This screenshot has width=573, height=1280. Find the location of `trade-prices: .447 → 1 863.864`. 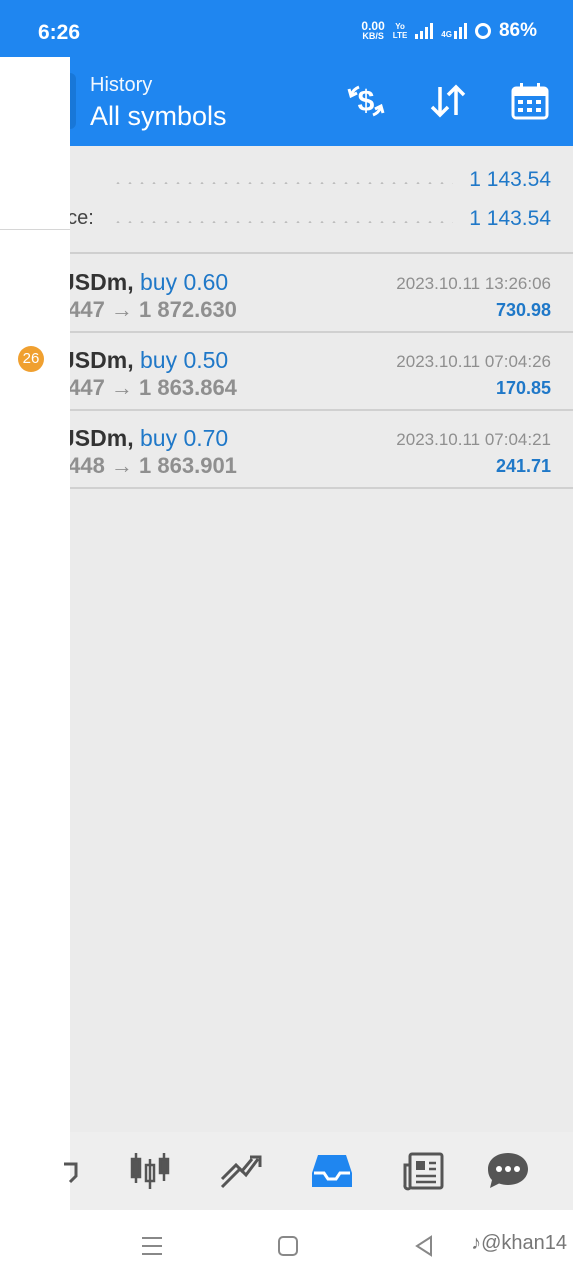

trade-prices: .447 → 1 863.864 is located at coordinates (153, 387).